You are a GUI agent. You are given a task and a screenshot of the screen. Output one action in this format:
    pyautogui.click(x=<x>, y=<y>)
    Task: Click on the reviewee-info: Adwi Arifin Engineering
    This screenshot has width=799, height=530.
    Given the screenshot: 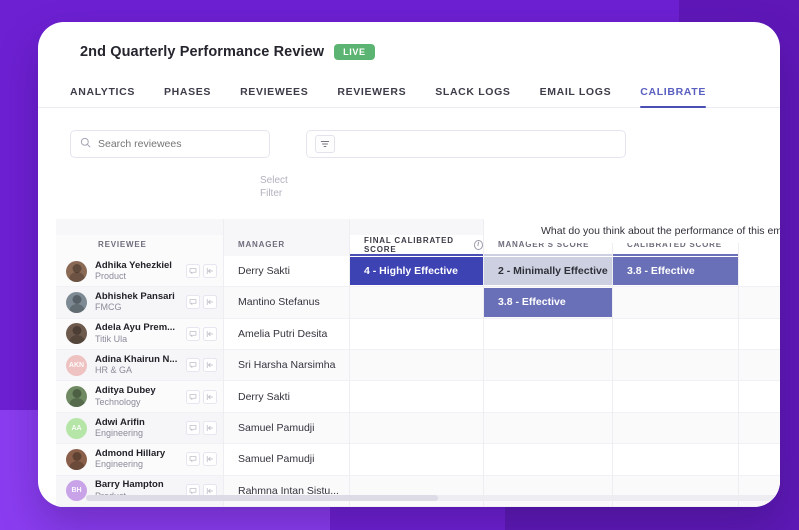 What is the action you would take?
    pyautogui.click(x=136, y=428)
    